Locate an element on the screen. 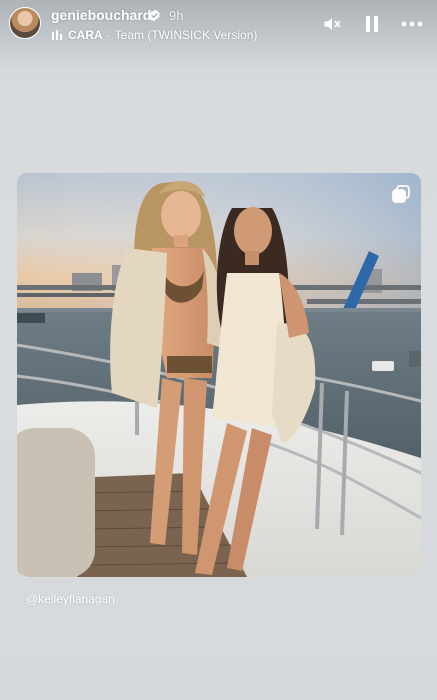 This screenshot has height=700, width=437. music-bars-icon is located at coordinates (57, 35).